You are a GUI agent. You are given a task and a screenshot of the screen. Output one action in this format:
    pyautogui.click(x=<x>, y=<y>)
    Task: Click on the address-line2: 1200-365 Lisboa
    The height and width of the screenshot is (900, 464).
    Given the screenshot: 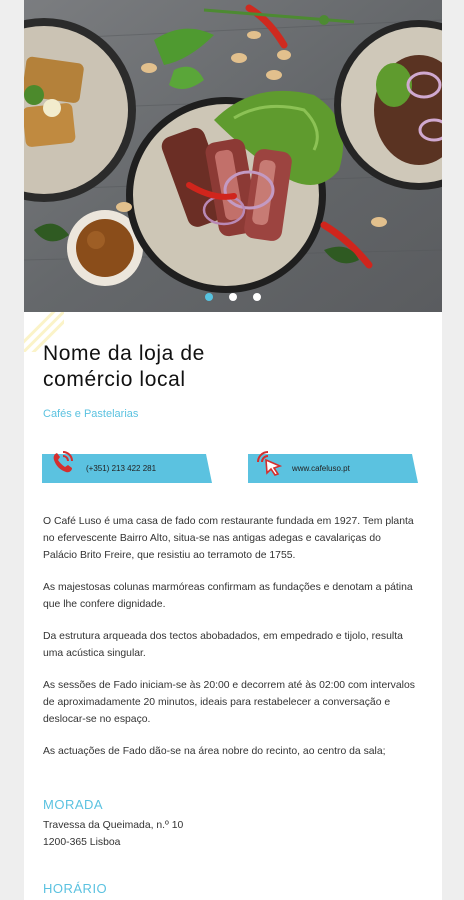 What is the action you would take?
    pyautogui.click(x=82, y=842)
    